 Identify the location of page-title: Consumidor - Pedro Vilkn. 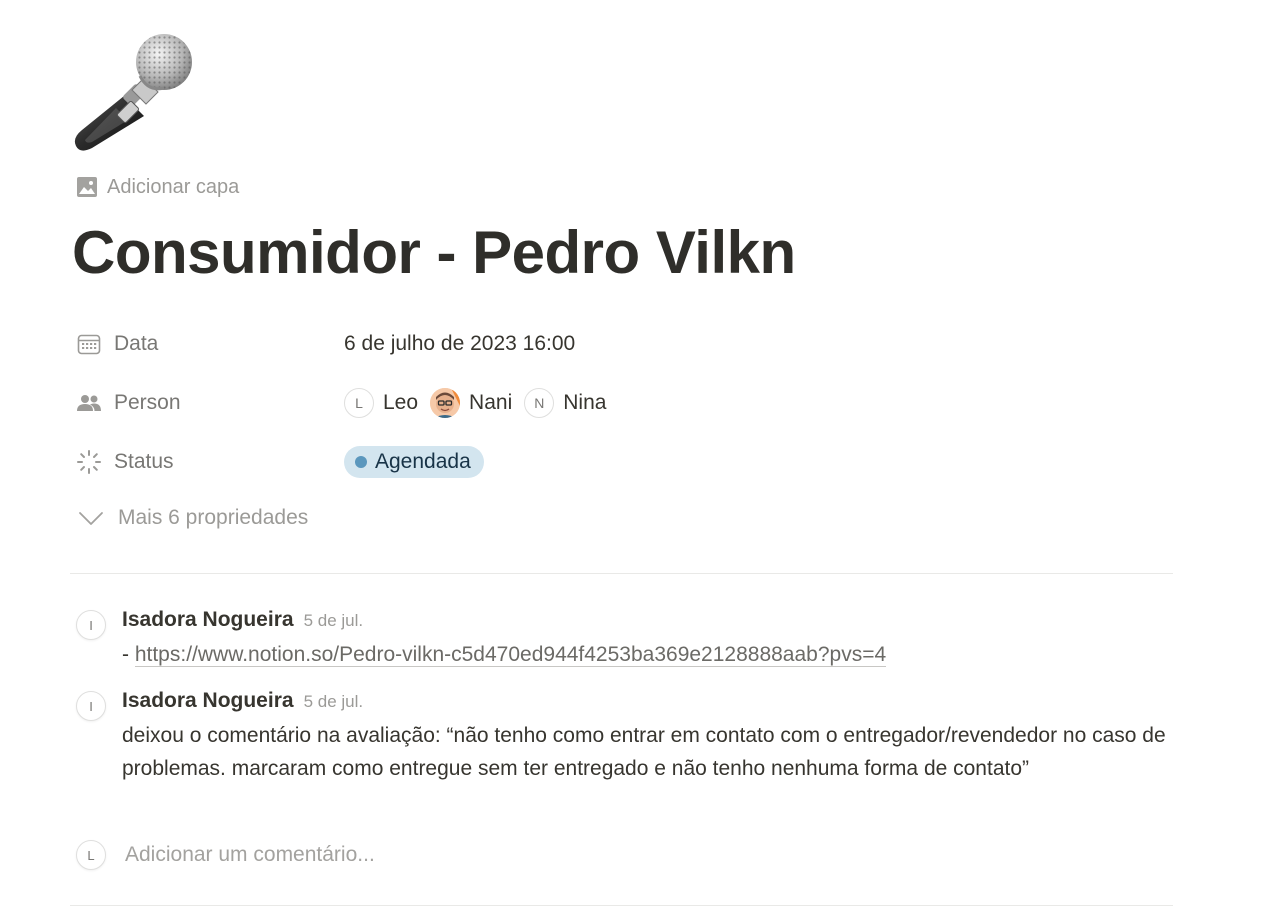
(434, 252).